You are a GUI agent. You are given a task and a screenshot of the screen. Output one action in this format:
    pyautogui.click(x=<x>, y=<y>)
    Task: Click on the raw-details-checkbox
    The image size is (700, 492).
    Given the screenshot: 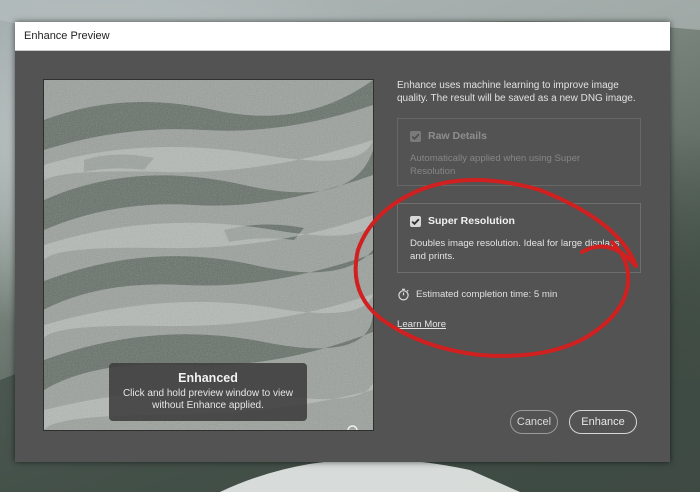 What is the action you would take?
    pyautogui.click(x=415, y=136)
    